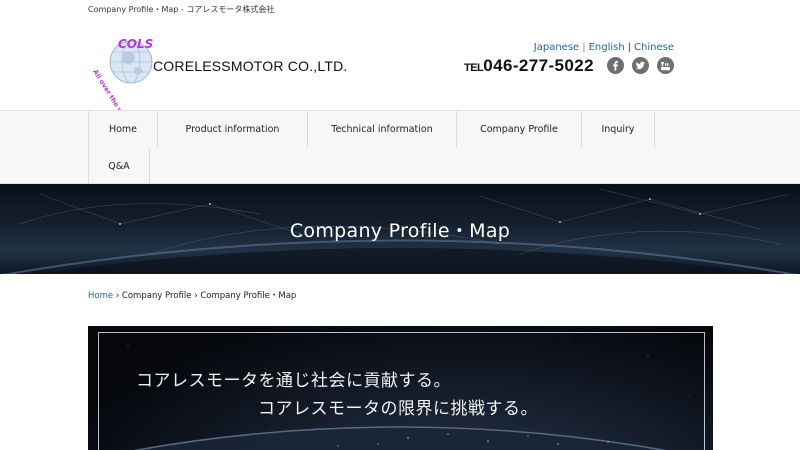 Image resolution: width=800 pixels, height=450 pixels. Describe the element at coordinates (518, 129) in the screenshot. I see `nav-company-profile: Company Profile` at that location.